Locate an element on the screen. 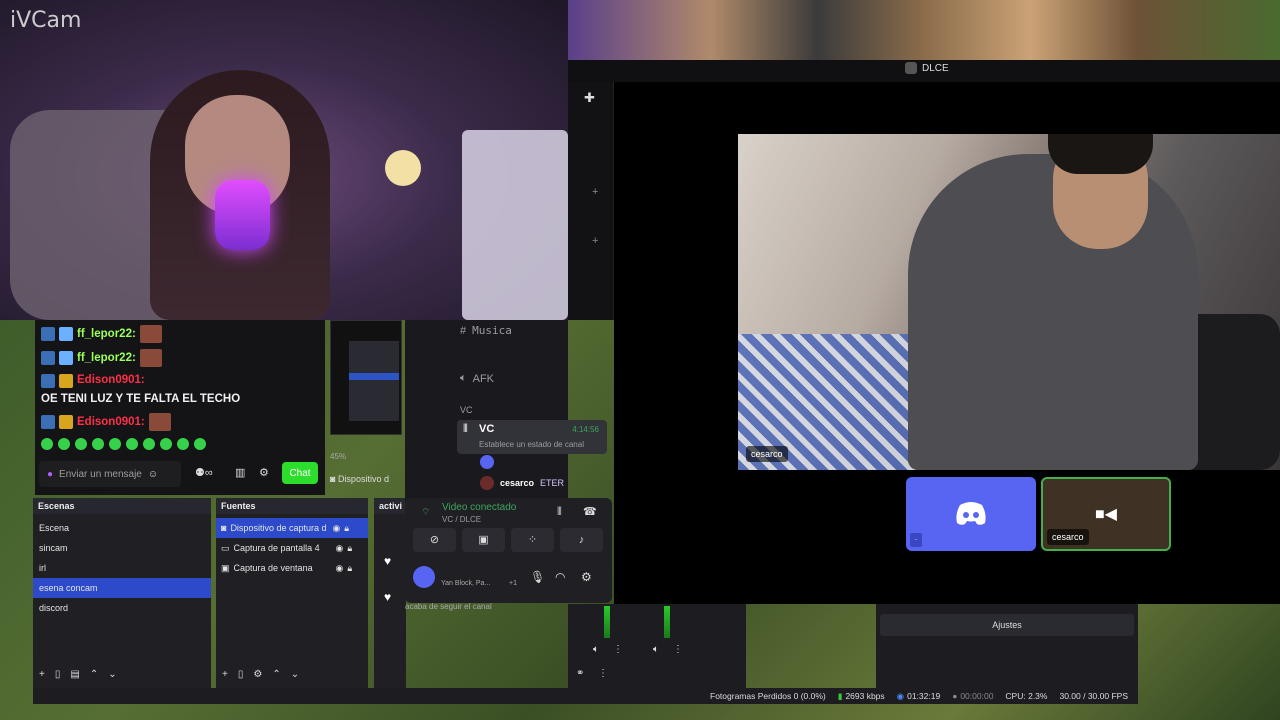 The image size is (1280, 720). live-time: ◉ 01:32:19 is located at coordinates (919, 696).